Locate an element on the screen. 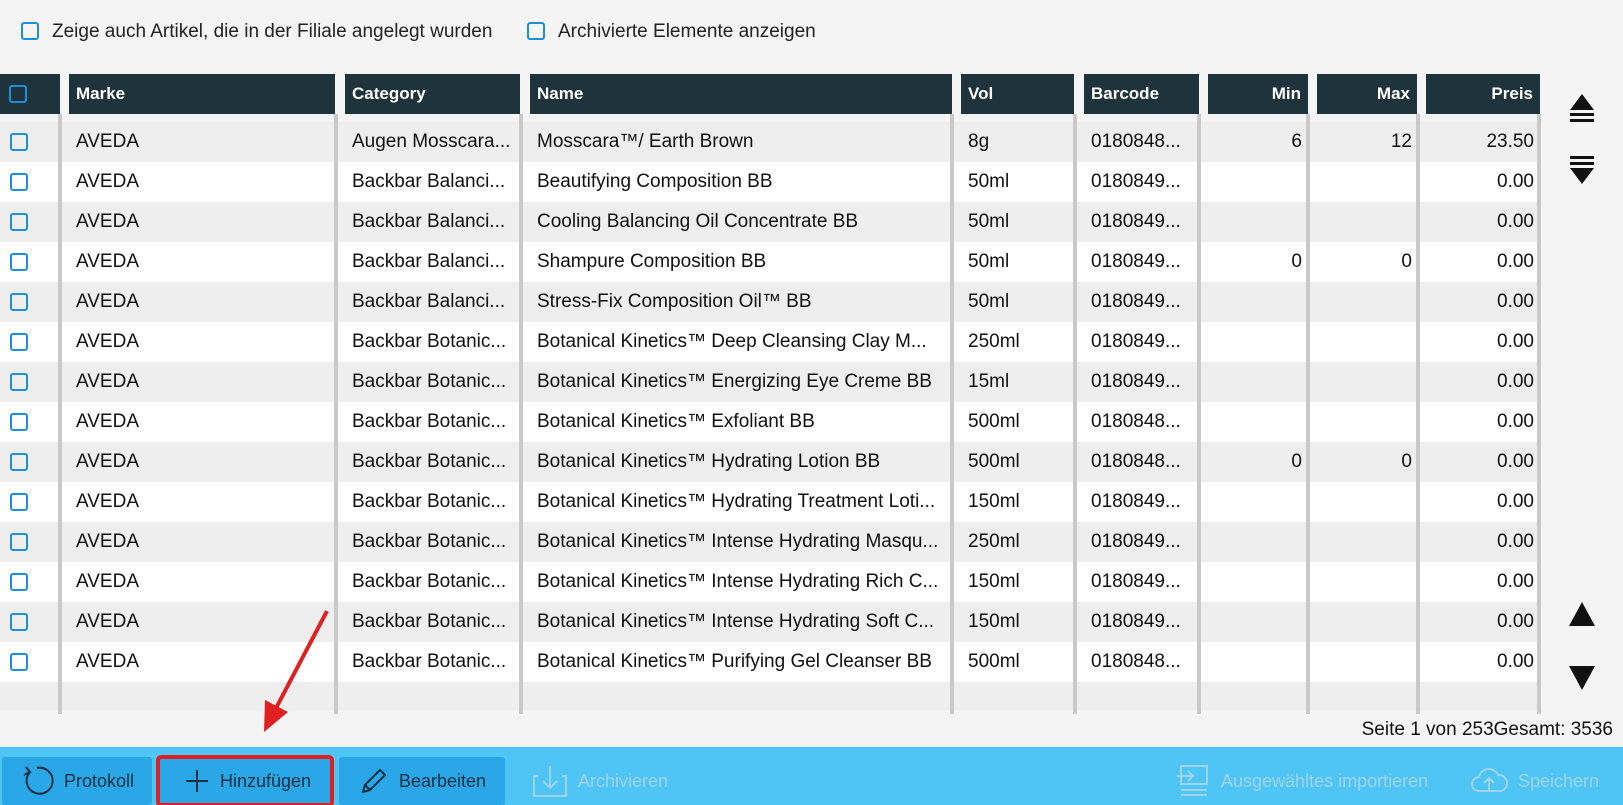  cell-max: 0 is located at coordinates (1406, 261).